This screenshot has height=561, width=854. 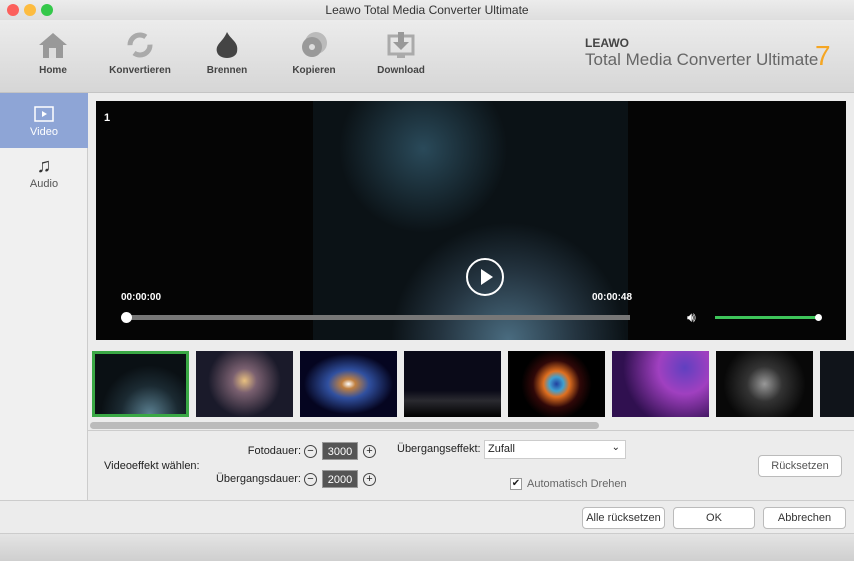 What do you see at coordinates (53, 70) in the screenshot?
I see `toolbar-label: Home` at bounding box center [53, 70].